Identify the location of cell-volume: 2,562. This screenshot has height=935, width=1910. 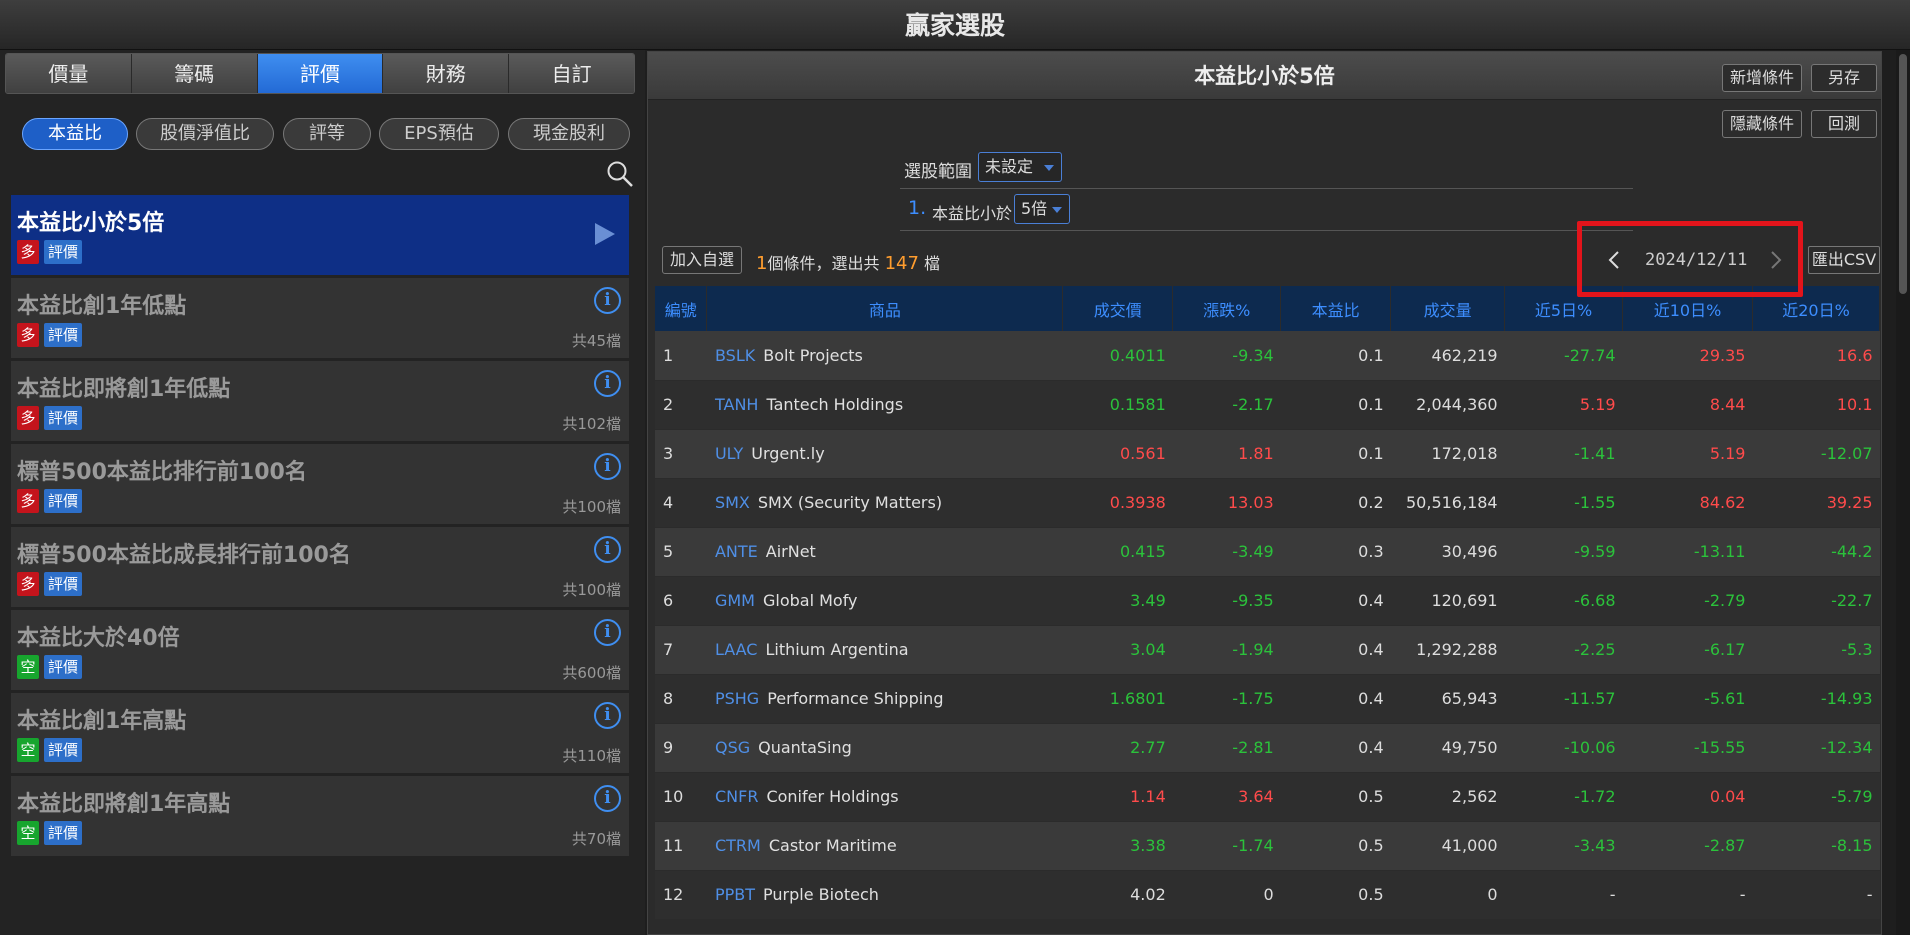
(1447, 797).